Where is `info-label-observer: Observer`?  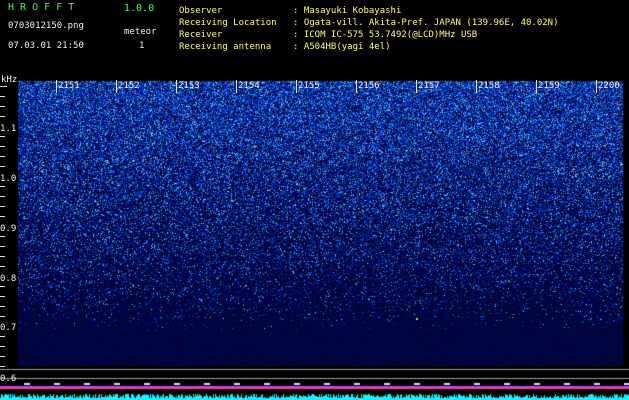 info-label-observer: Observer is located at coordinates (201, 11).